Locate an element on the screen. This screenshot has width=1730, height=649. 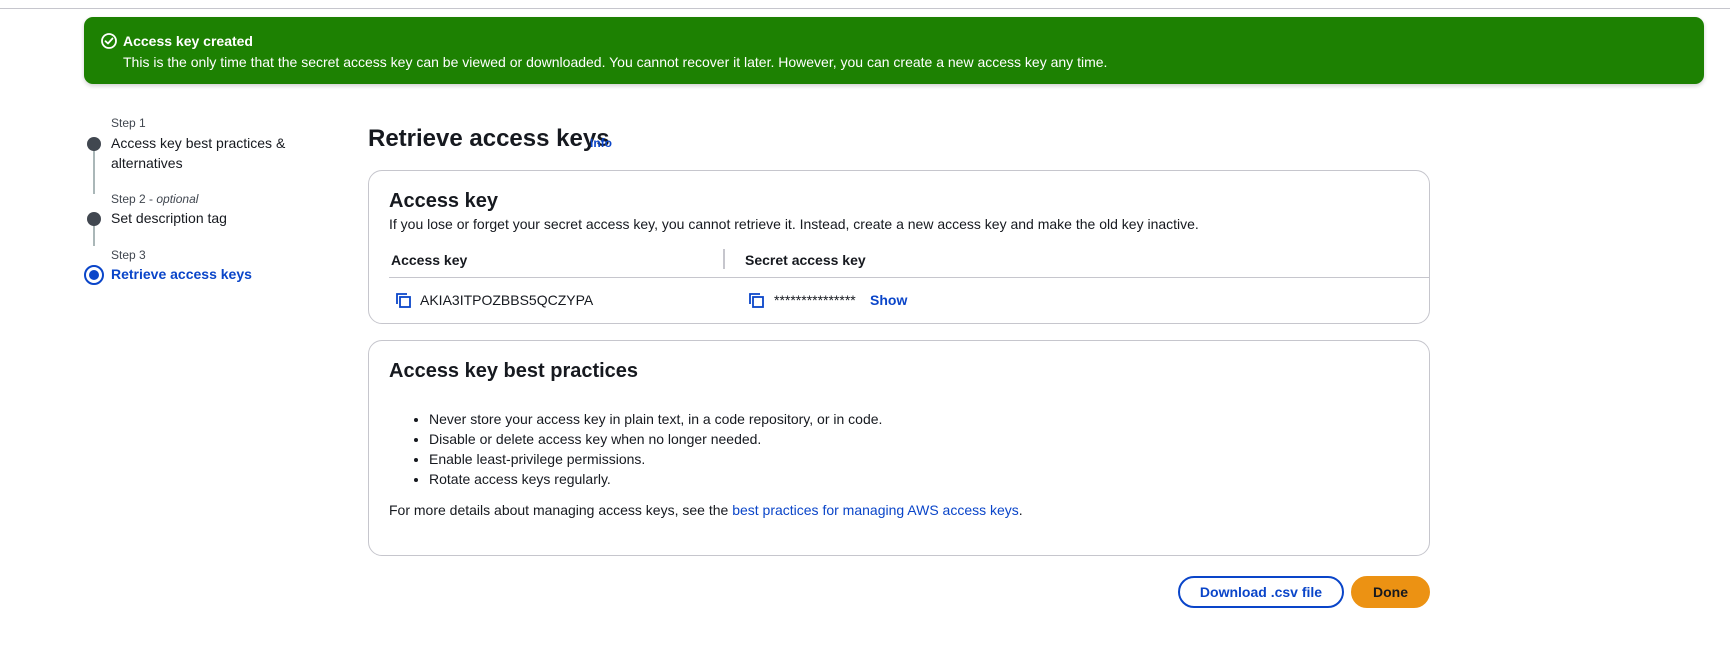
best-practices-title: Access key best practices is located at coordinates (514, 371).